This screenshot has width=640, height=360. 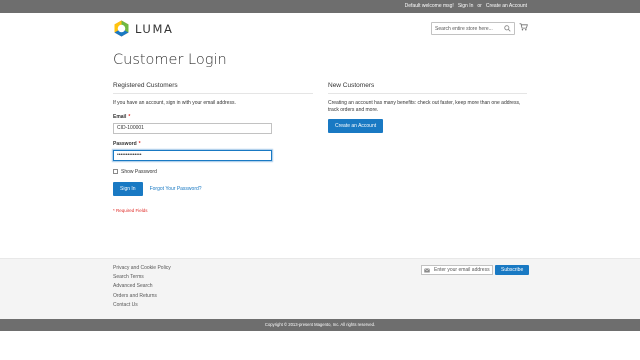 I want to click on or-separator: or, so click(x=479, y=6).